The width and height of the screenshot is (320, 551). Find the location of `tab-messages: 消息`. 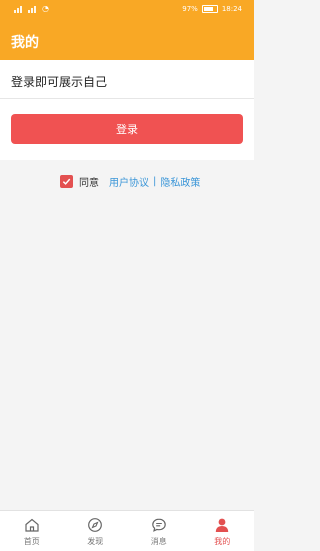

tab-messages: 消息 is located at coordinates (159, 531).